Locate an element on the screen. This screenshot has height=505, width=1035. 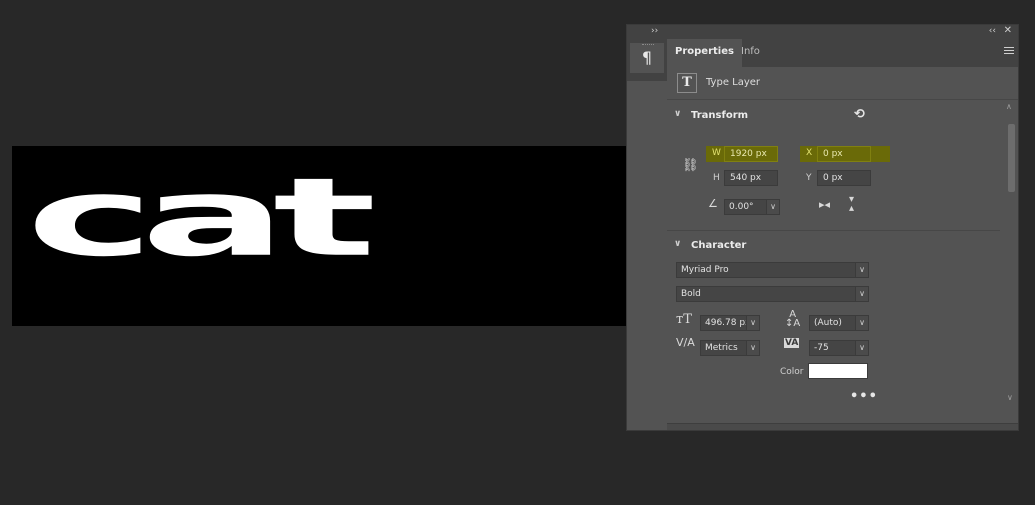
font-family-value: Myriad Pro is located at coordinates (705, 270).